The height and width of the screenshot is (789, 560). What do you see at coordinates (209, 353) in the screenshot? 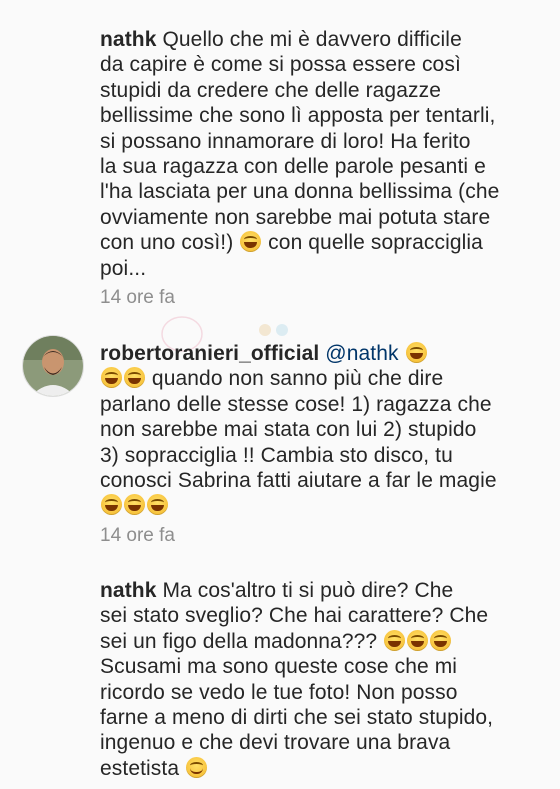
I see `comment-username: robertoranieri_official` at bounding box center [209, 353].